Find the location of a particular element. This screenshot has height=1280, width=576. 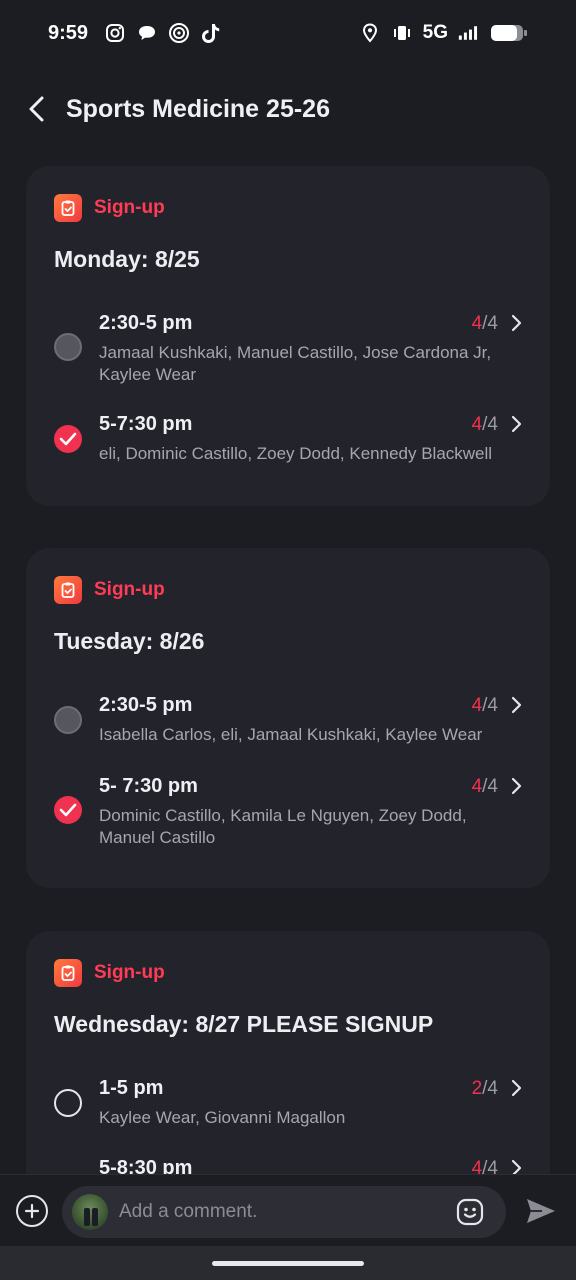

back-arrow-icon is located at coordinates (36, 109).